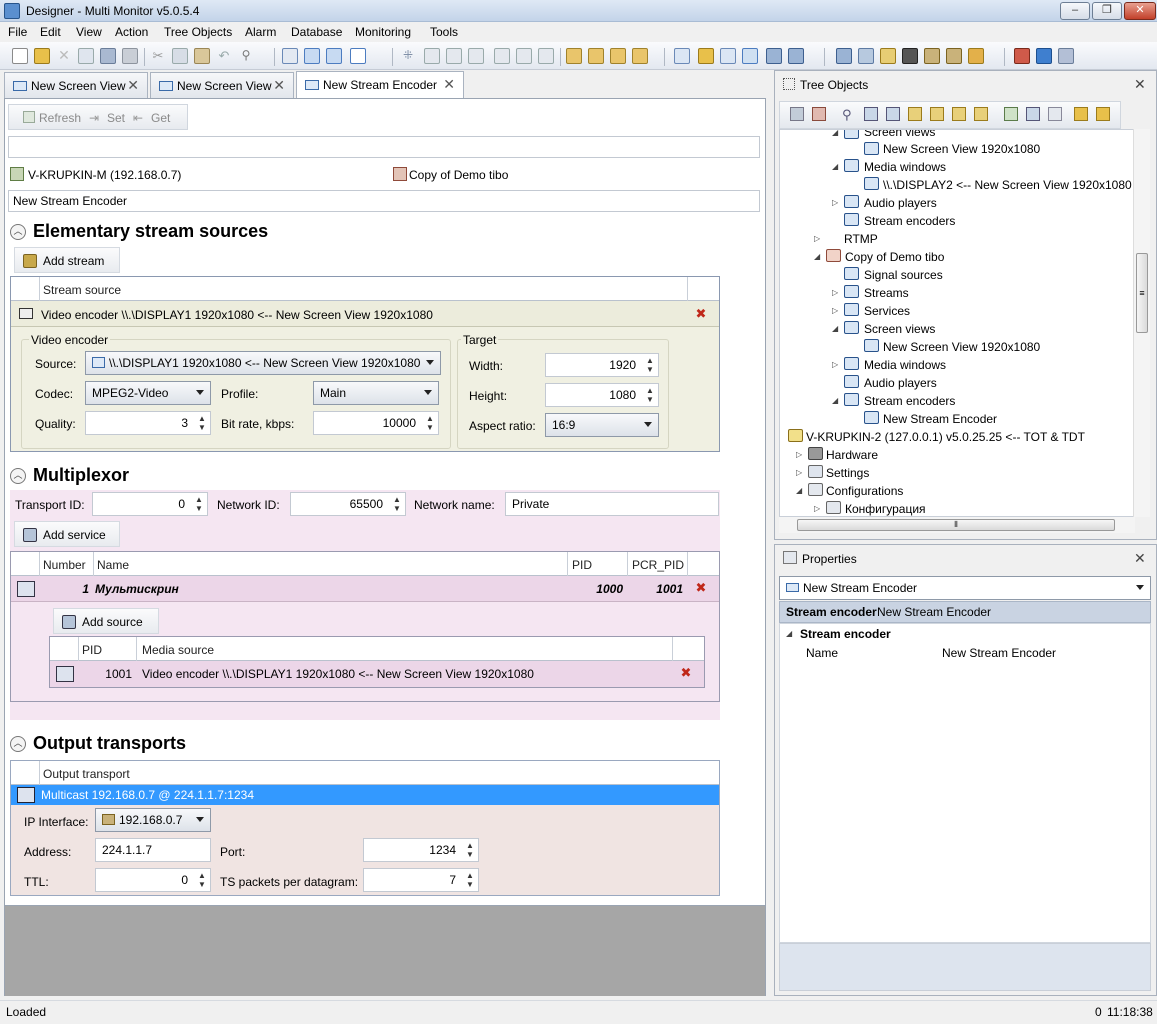  Describe the element at coordinates (130, 56) in the screenshot. I see `print-icon` at that location.